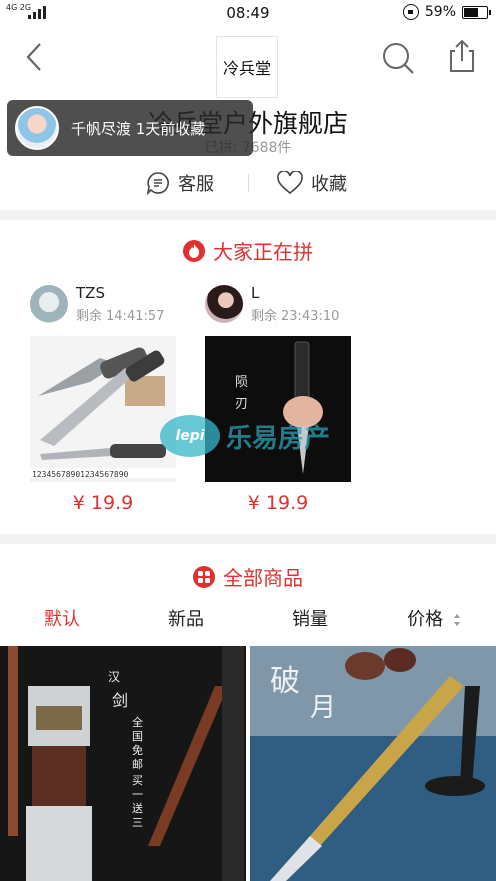 The height and width of the screenshot is (881, 496). What do you see at coordinates (247, 67) in the screenshot?
I see `store-logo: 冷兵堂` at bounding box center [247, 67].